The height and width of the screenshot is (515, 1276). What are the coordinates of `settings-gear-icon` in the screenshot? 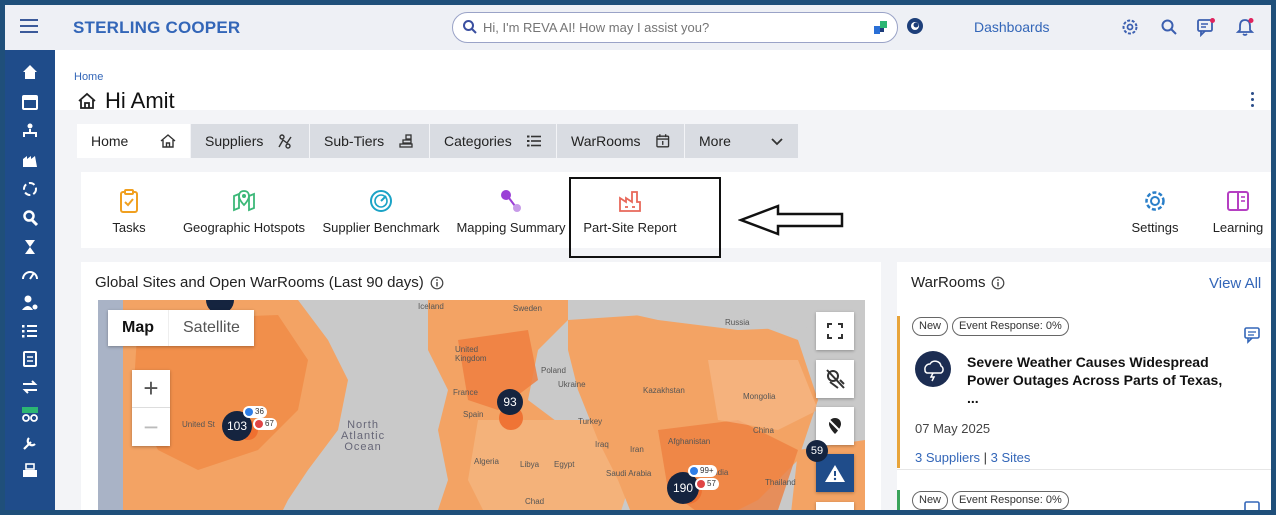 It's located at (1130, 27).